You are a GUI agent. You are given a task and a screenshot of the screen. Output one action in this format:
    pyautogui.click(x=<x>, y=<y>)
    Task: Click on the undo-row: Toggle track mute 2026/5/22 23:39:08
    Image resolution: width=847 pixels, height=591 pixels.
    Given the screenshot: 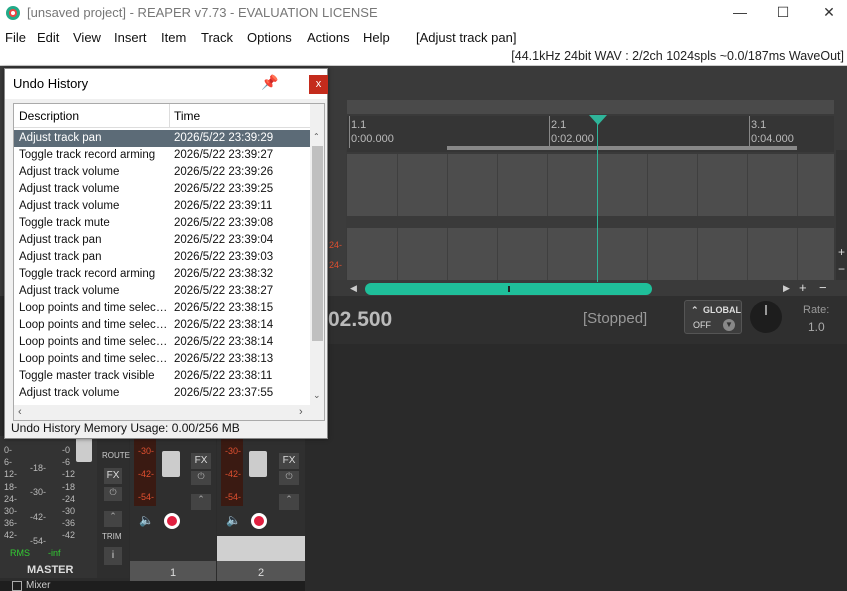 What is the action you would take?
    pyautogui.click(x=162, y=223)
    